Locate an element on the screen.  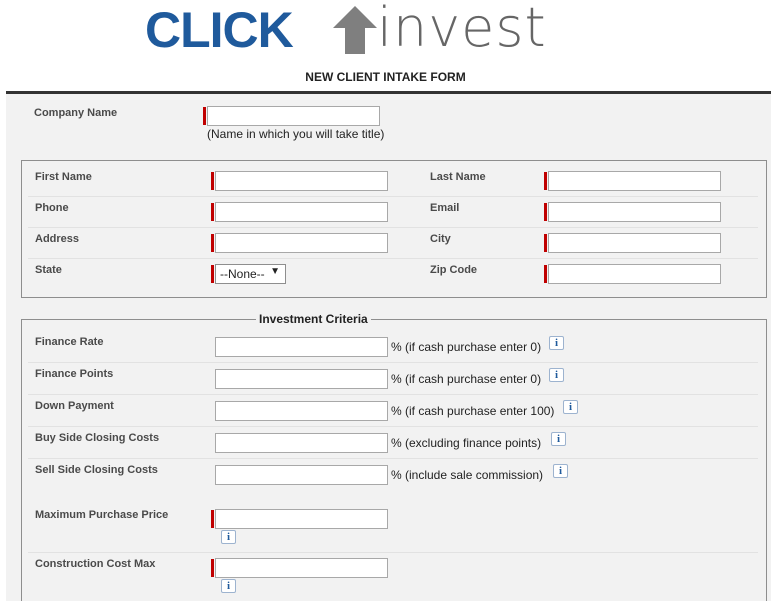
logo-click-text: CLICK is located at coordinates (219, 30).